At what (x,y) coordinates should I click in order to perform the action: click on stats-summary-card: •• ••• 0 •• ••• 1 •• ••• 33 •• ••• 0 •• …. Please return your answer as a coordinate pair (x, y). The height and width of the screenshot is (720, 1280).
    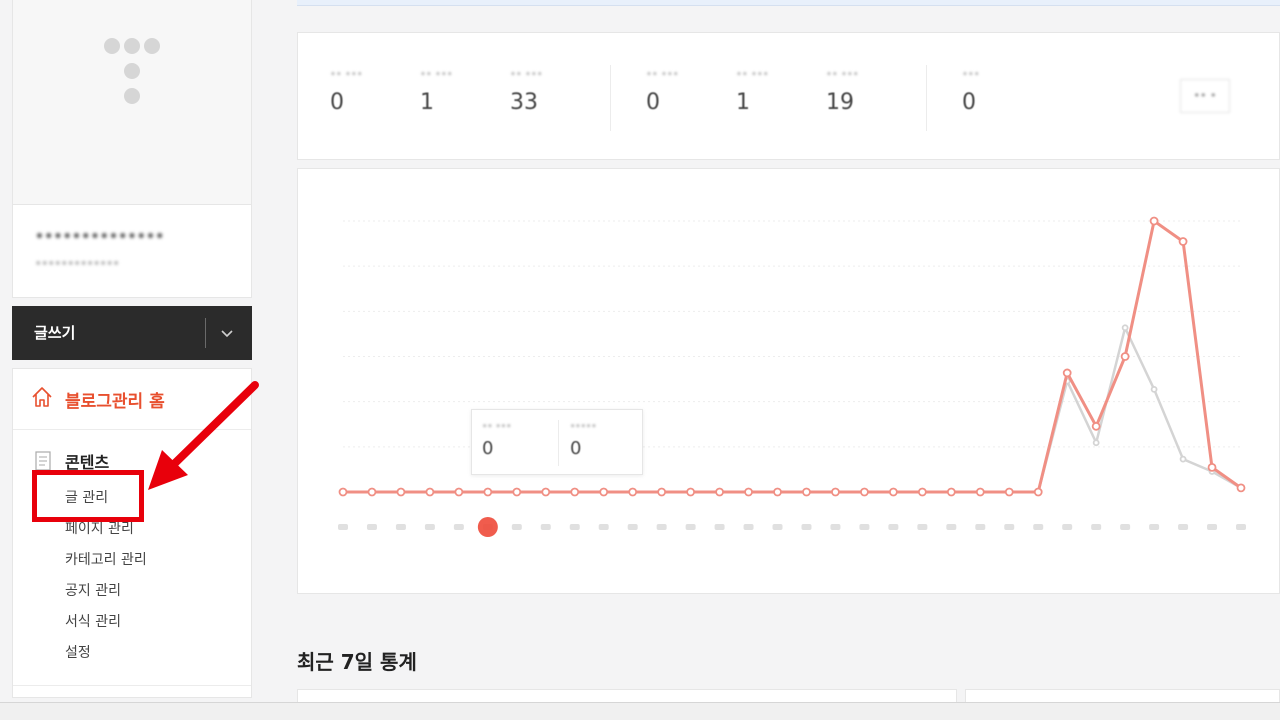
    Looking at the image, I should click on (788, 96).